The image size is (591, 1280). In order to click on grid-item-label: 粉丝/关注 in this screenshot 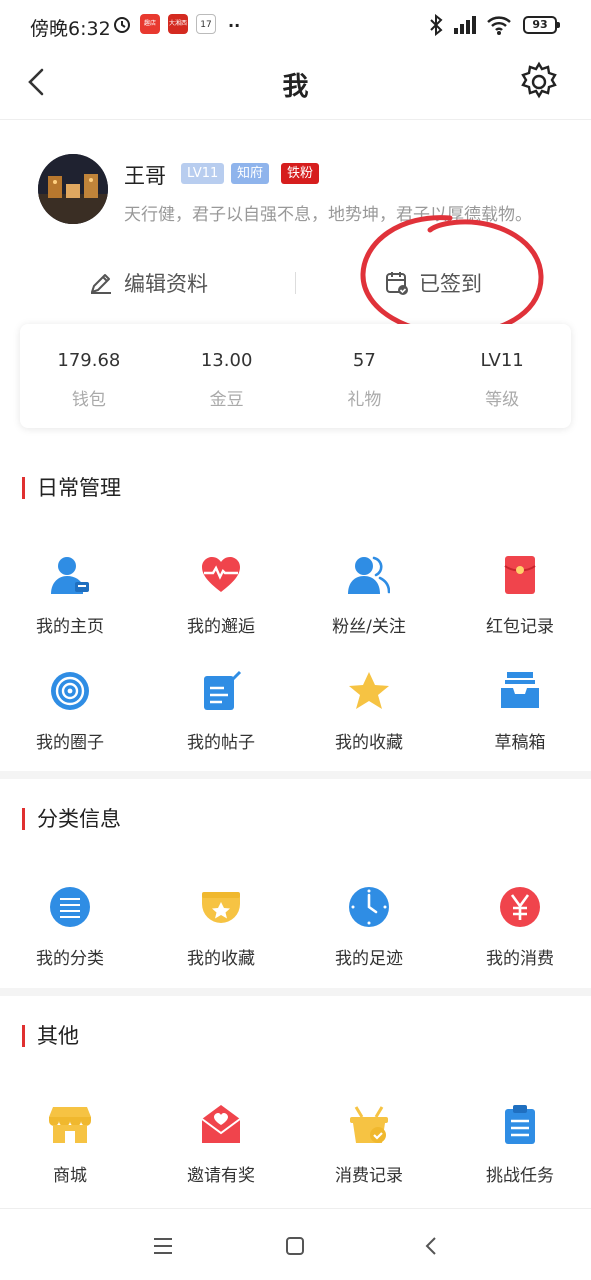, I will do `click(369, 627)`.